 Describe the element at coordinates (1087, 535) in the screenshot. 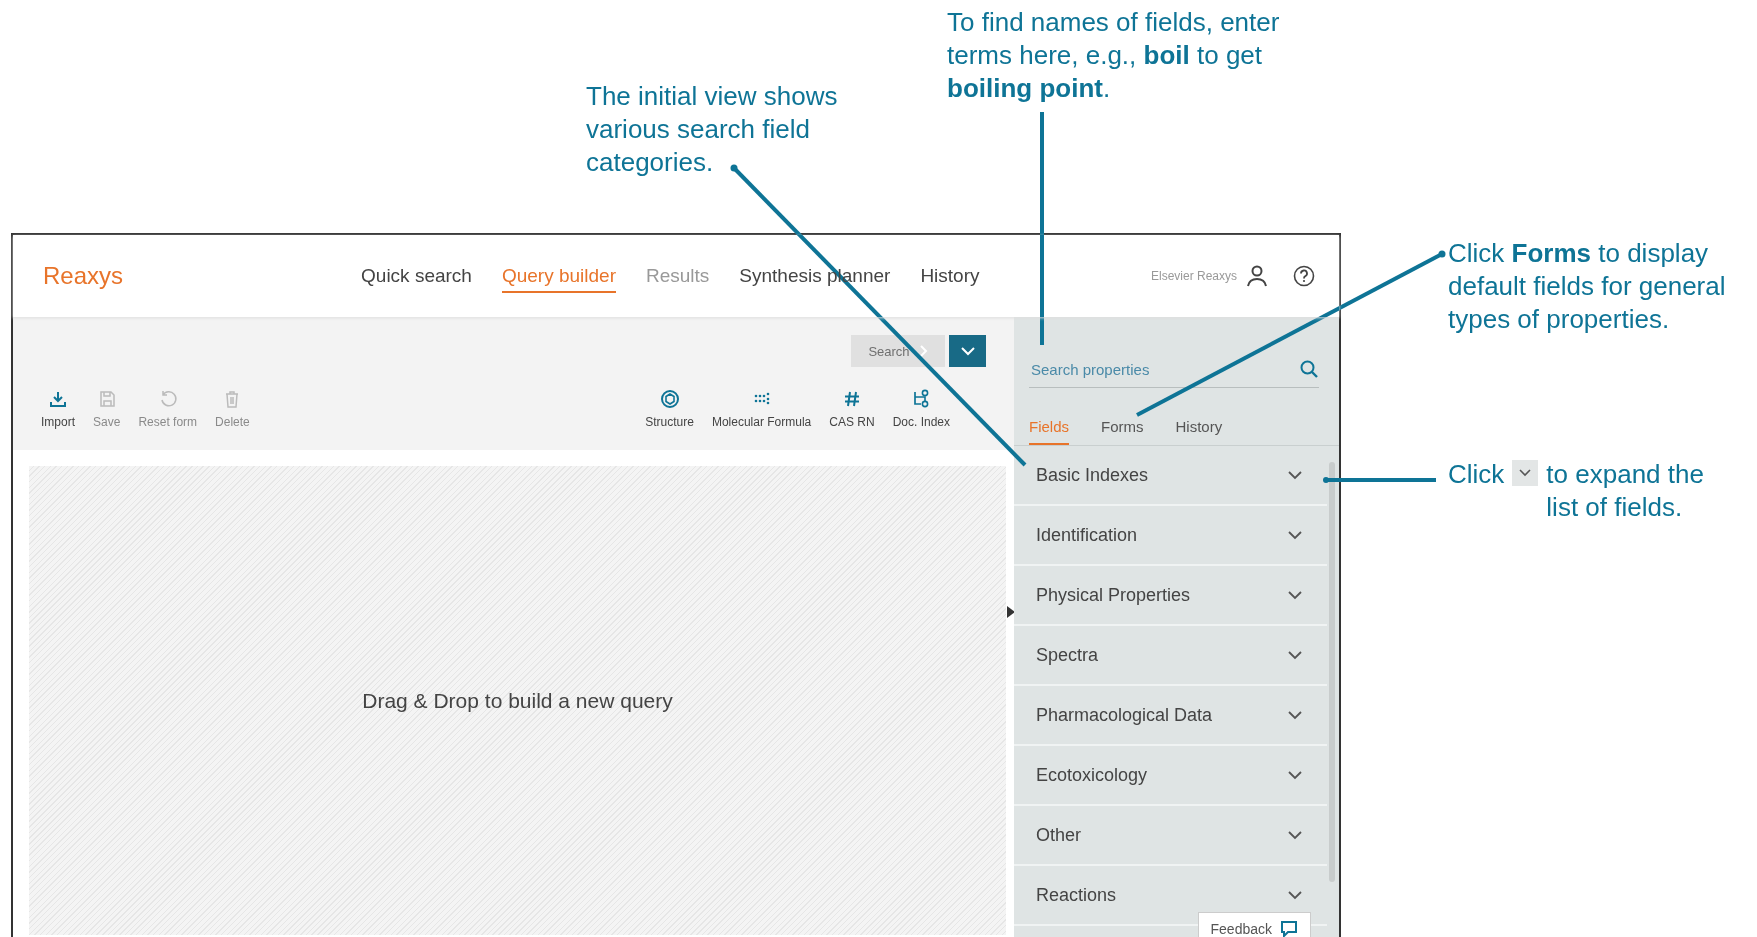

I see `category-label: Identification` at that location.